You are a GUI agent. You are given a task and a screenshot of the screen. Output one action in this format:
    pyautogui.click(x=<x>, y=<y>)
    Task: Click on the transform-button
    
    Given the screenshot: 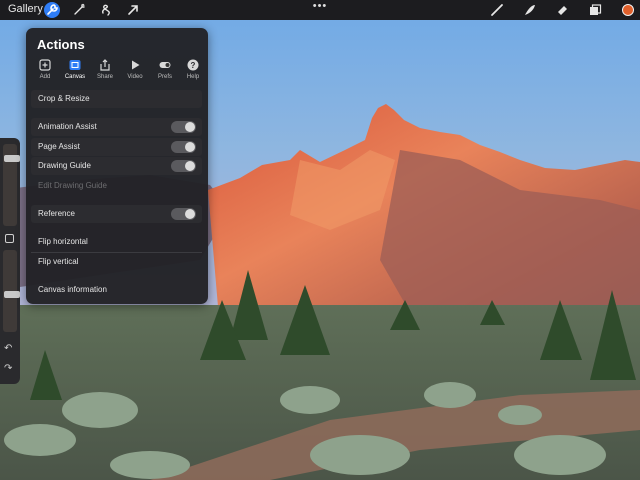 What is the action you would take?
    pyautogui.click(x=133, y=10)
    